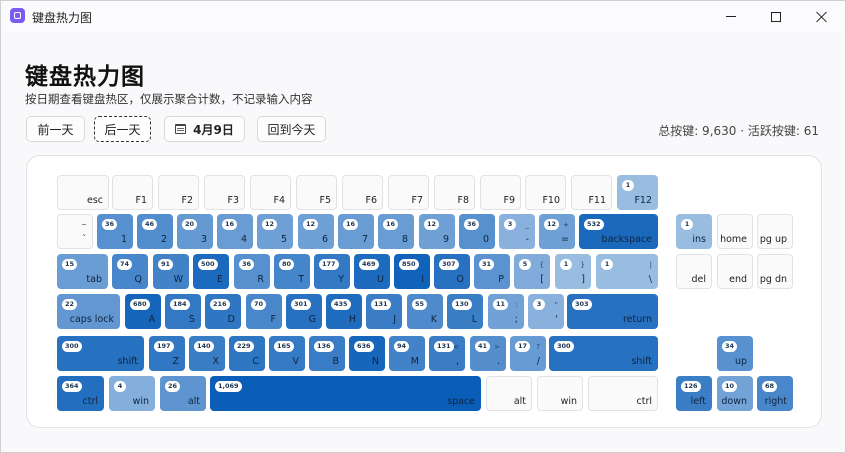 This screenshot has height=453, width=846. Describe the element at coordinates (94, 279) in the screenshot. I see `key-label: tab` at that location.